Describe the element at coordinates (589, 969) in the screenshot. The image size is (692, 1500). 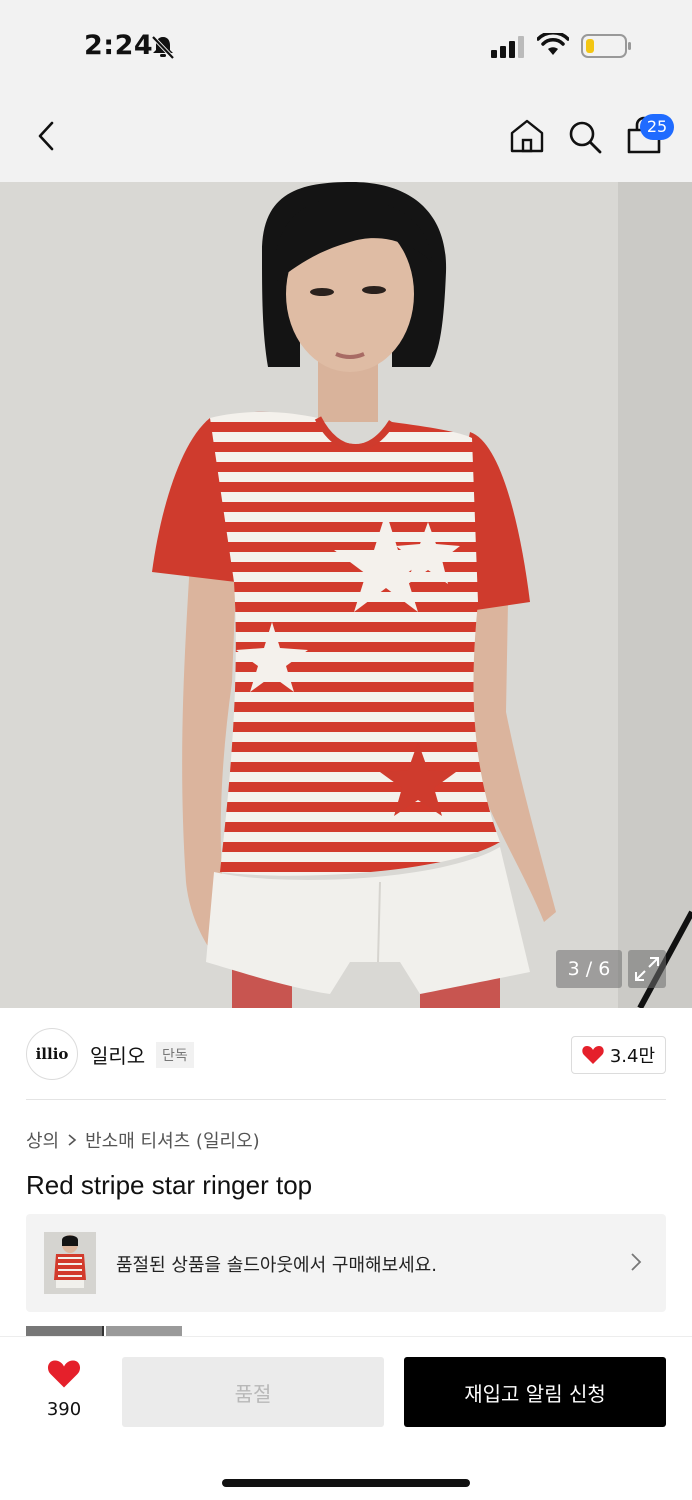
I see `image-counter: 3 / 6` at that location.